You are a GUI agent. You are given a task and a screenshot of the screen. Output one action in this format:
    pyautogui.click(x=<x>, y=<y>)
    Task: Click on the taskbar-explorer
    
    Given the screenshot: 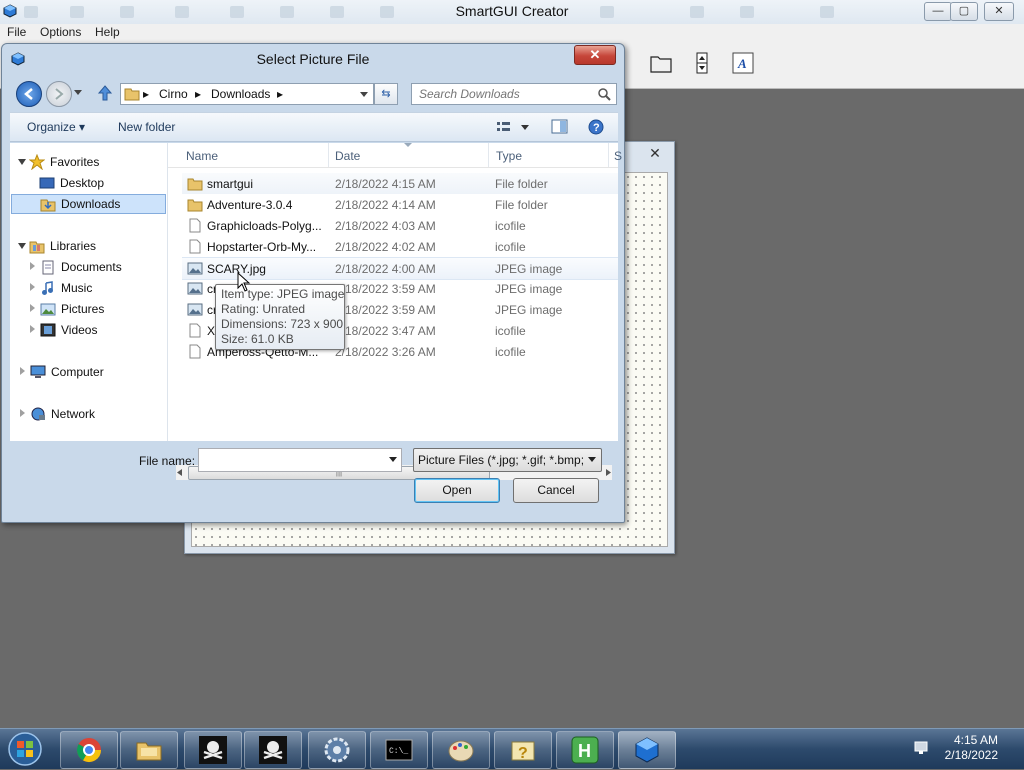 What is the action you would take?
    pyautogui.click(x=149, y=750)
    